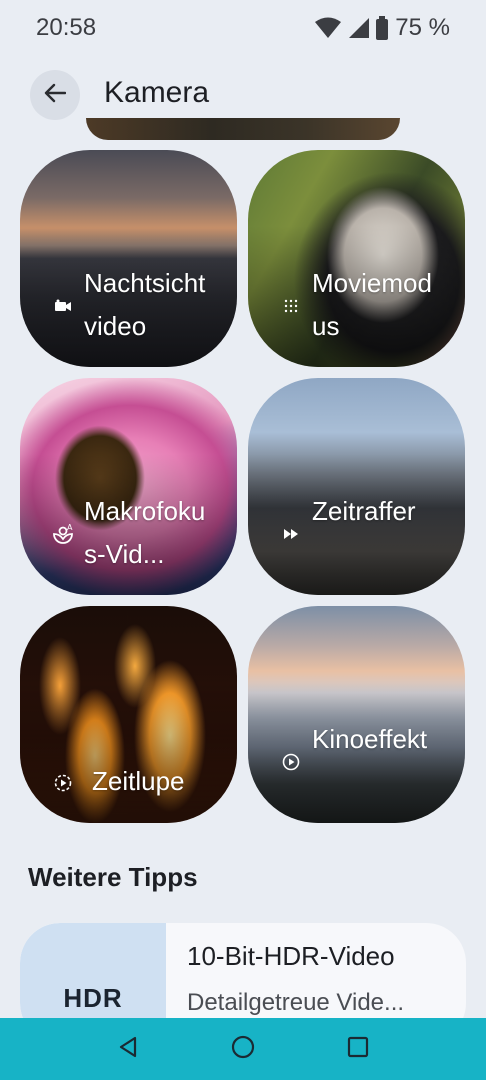 This screenshot has height=1080, width=486. What do you see at coordinates (243, 129) in the screenshot?
I see `scrolled-tile-edge` at bounding box center [243, 129].